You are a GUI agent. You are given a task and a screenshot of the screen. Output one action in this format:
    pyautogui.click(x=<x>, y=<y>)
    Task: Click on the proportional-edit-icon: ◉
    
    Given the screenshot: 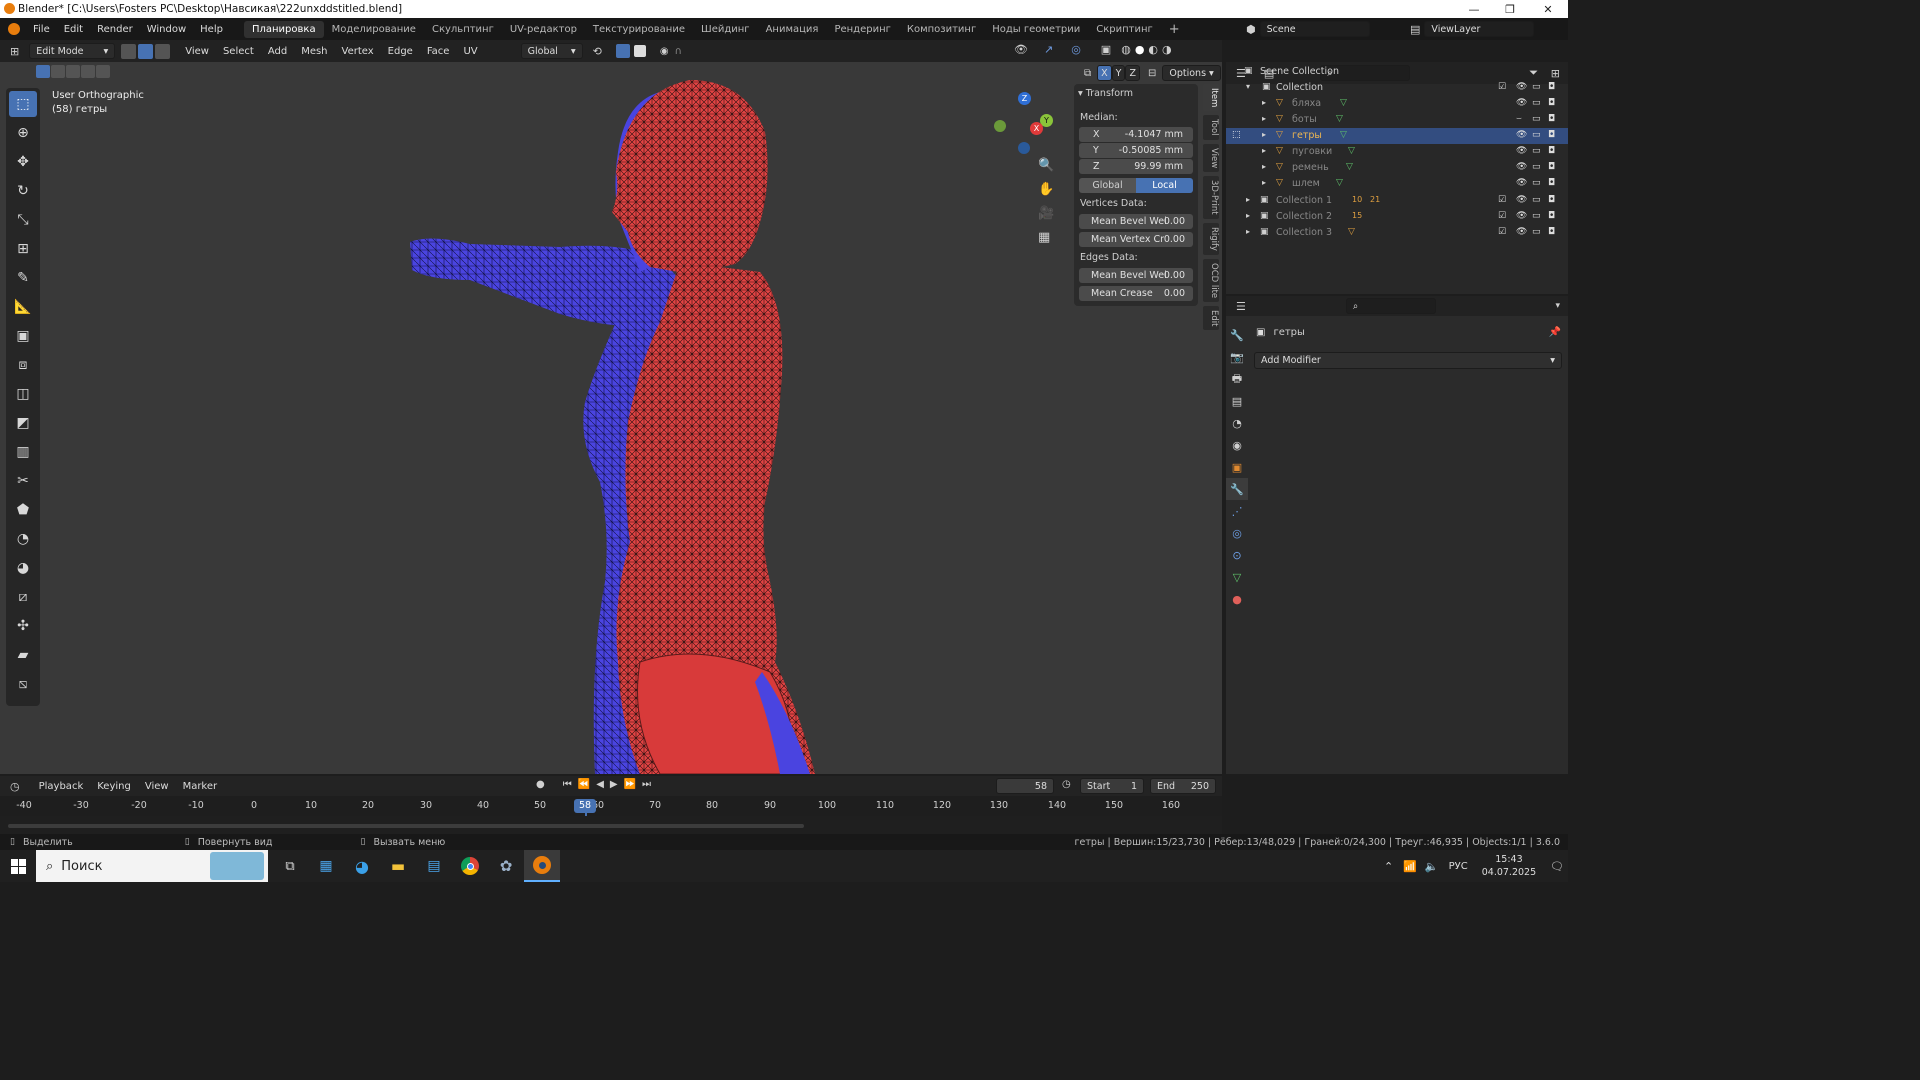 What is the action you would take?
    pyautogui.click(x=664, y=51)
    